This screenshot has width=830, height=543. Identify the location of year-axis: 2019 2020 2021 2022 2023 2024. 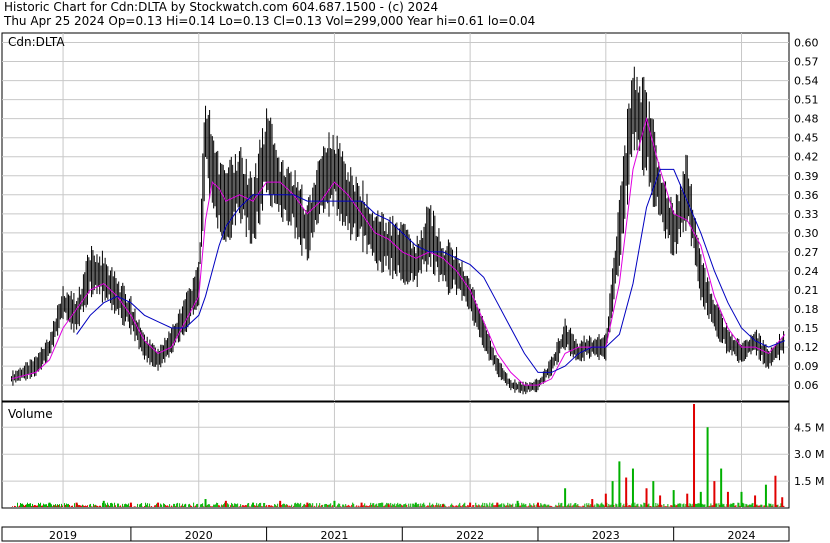
(402, 534).